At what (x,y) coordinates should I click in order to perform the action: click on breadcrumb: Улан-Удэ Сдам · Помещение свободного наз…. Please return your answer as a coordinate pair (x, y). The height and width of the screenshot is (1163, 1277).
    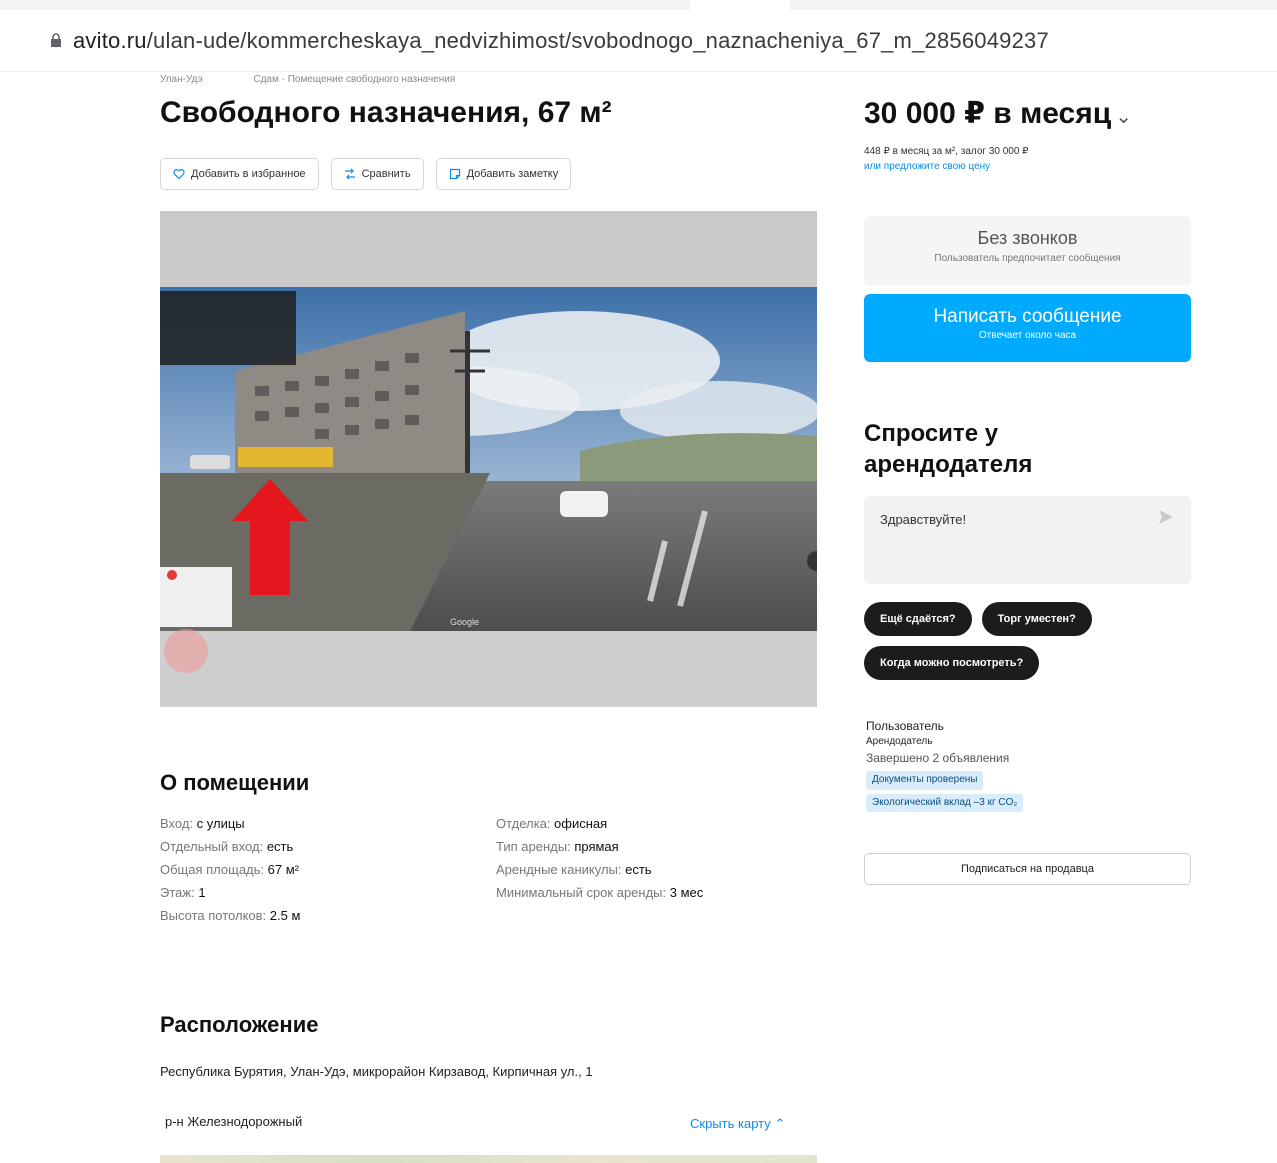
    Looking at the image, I should click on (331, 79).